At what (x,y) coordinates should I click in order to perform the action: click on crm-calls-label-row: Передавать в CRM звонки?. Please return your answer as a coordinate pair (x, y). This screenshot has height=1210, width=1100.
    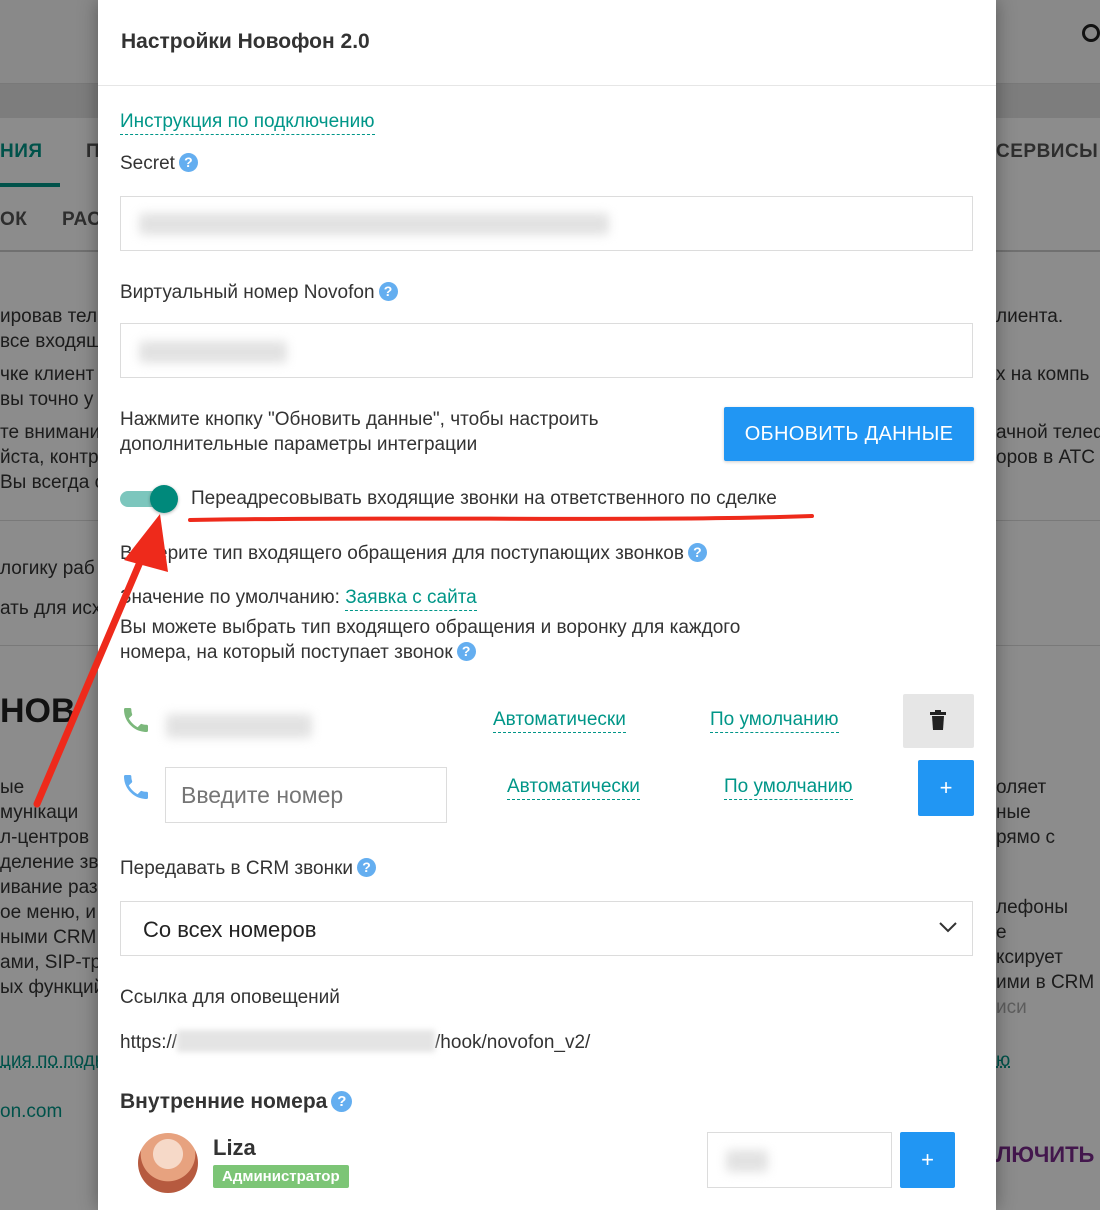
    Looking at the image, I should click on (248, 869).